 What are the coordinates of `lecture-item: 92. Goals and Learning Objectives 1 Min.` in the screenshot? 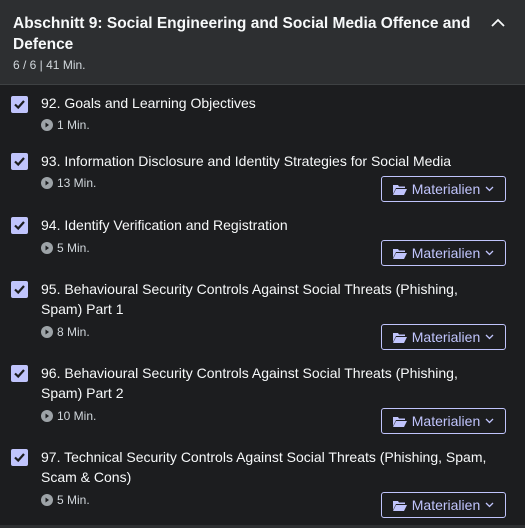 It's located at (262, 113).